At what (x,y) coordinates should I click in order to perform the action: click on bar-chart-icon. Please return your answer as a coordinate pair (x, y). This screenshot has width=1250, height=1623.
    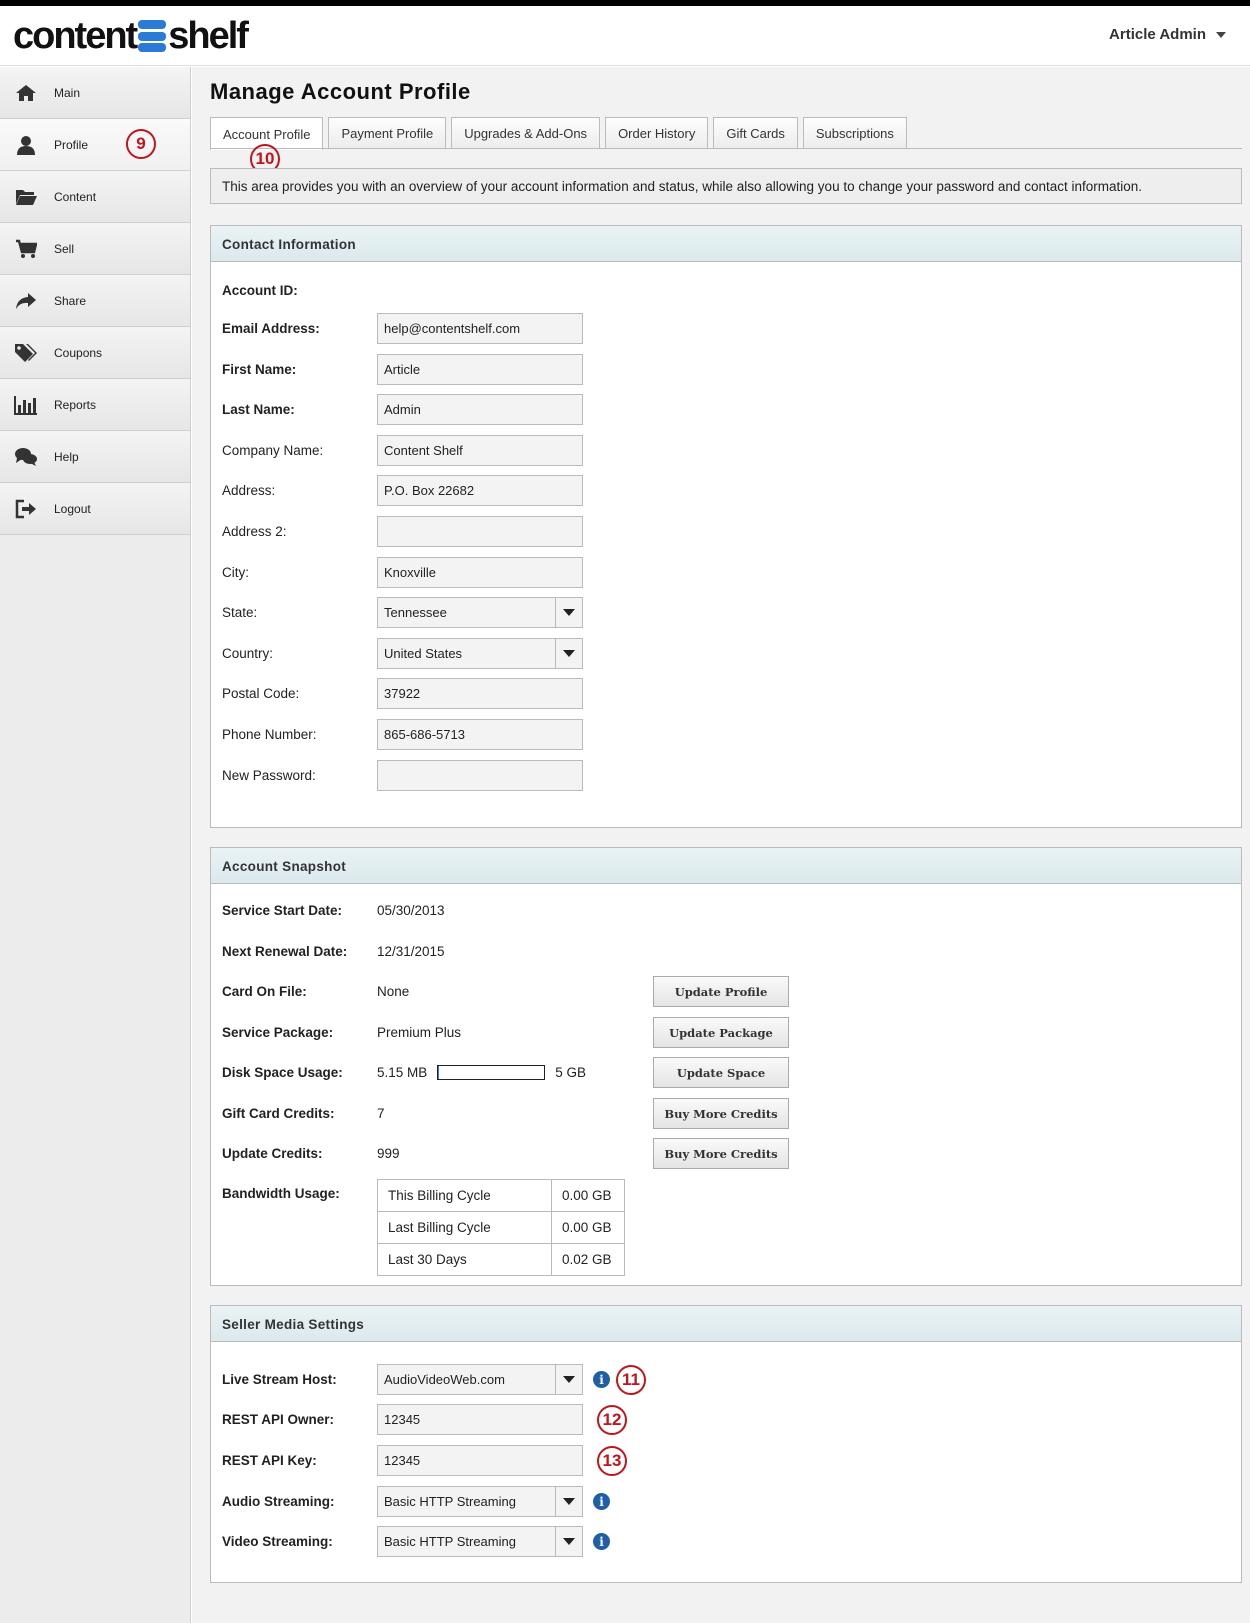
    Looking at the image, I should click on (26, 405).